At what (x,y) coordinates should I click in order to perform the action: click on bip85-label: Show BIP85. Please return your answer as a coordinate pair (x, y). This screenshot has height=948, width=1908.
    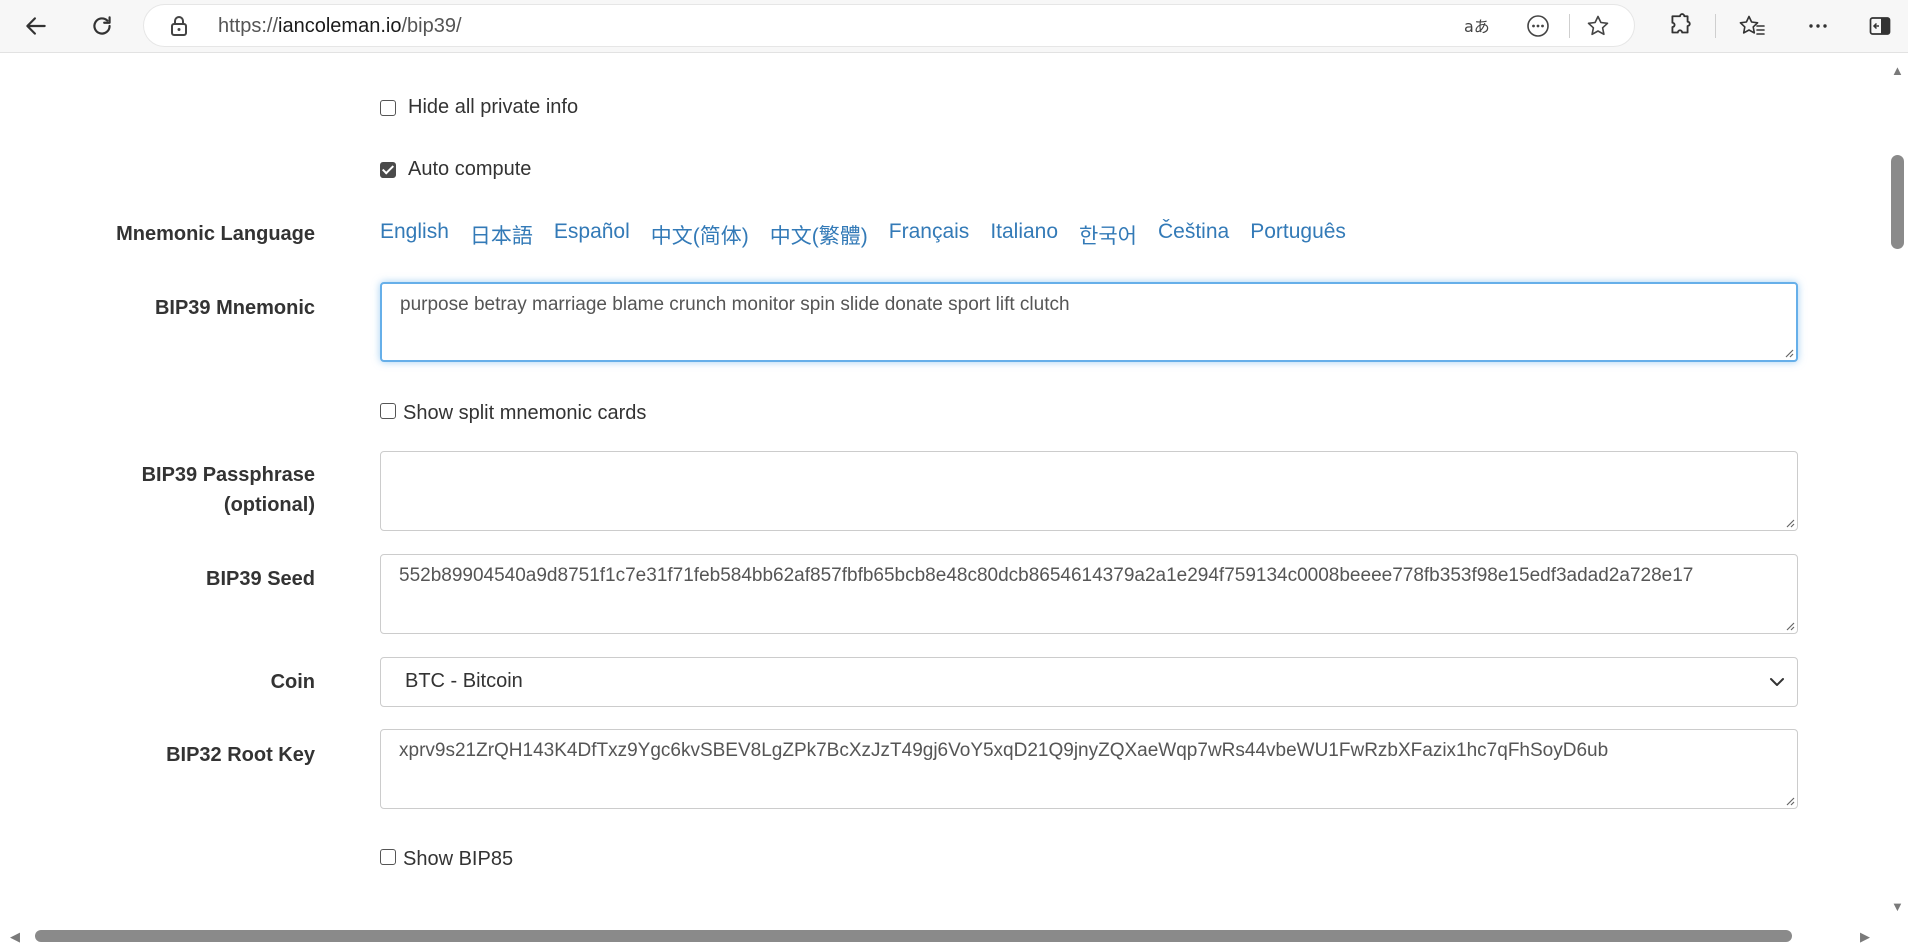
    Looking at the image, I should click on (458, 859).